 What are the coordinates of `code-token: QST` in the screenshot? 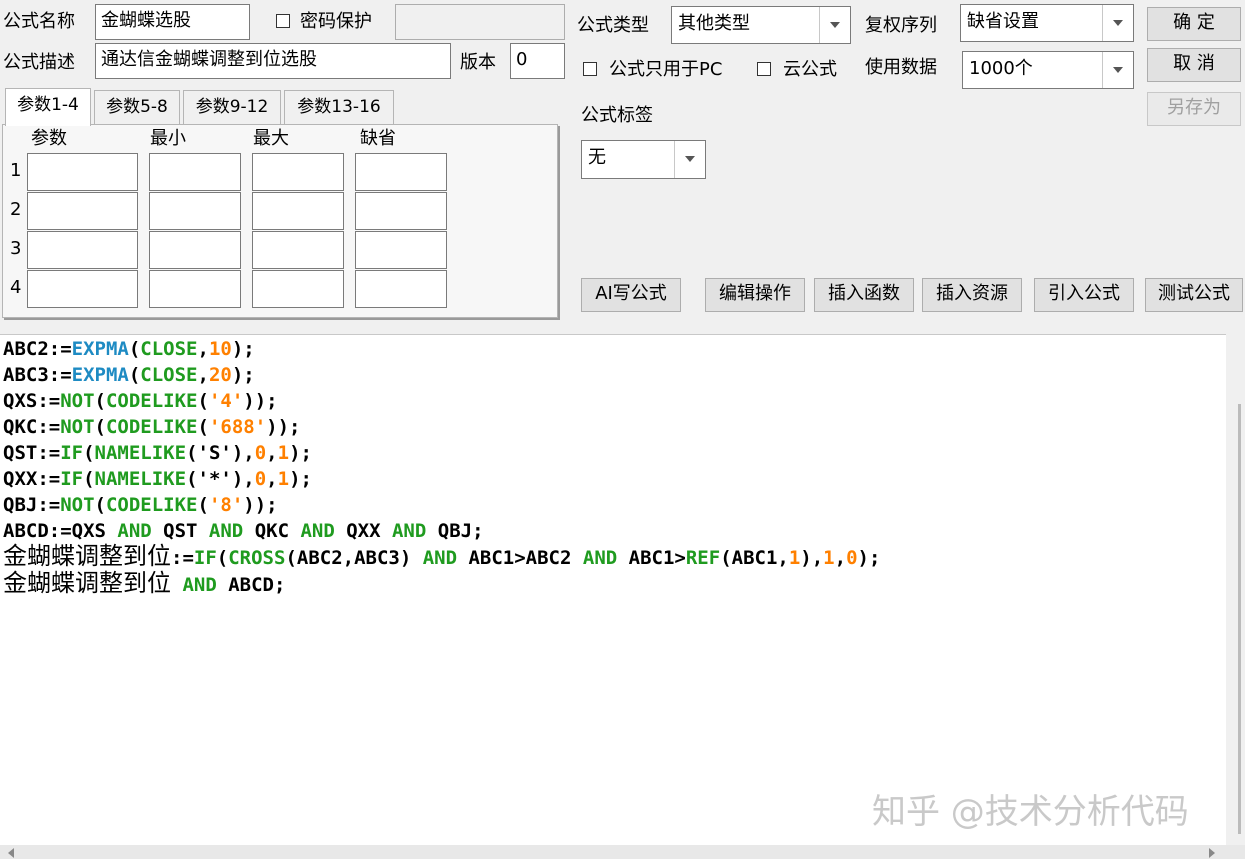 It's located at (180, 531).